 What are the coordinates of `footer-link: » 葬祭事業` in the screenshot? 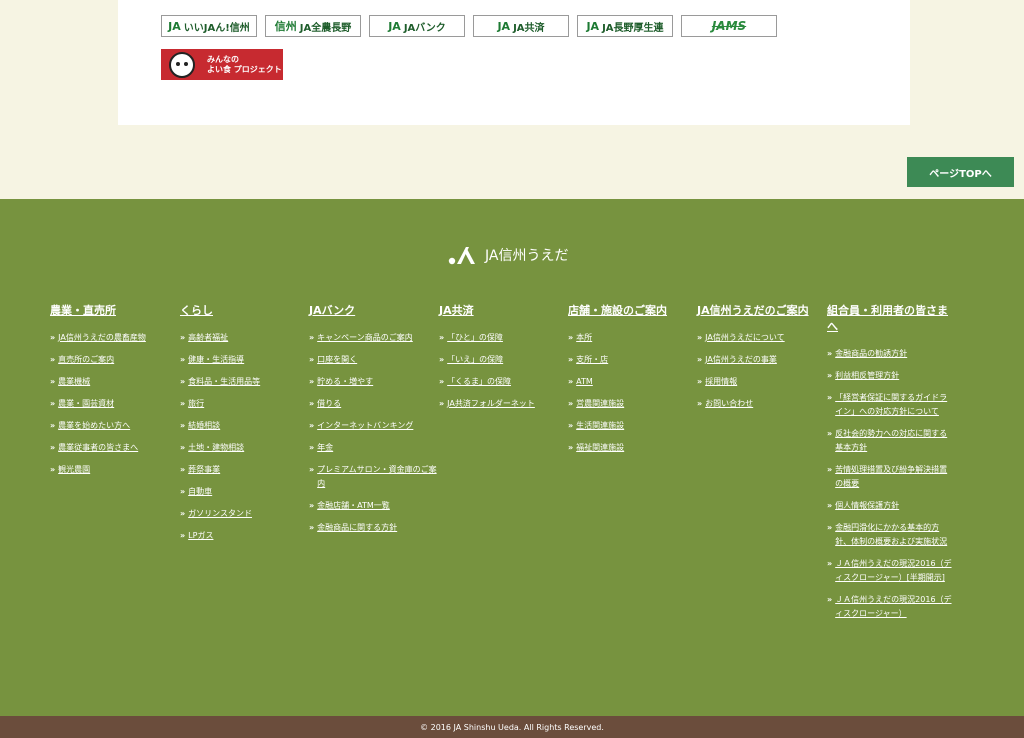 It's located at (244, 470).